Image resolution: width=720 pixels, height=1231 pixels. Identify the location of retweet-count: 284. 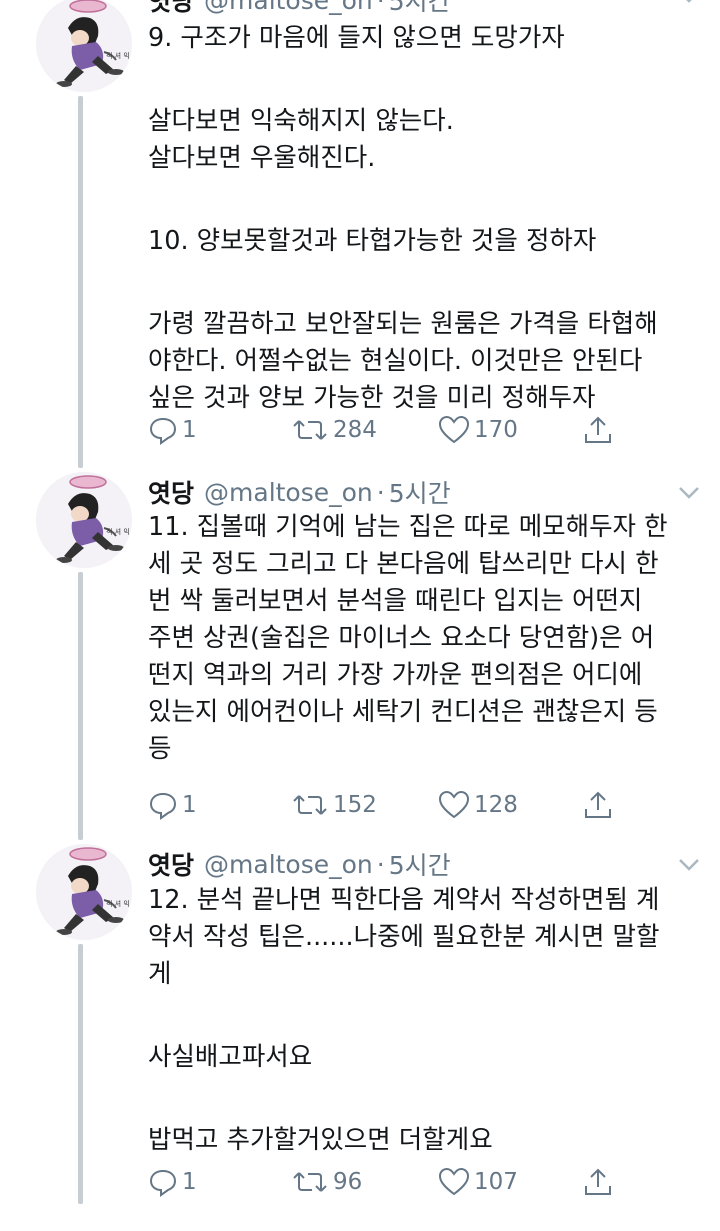
(355, 430).